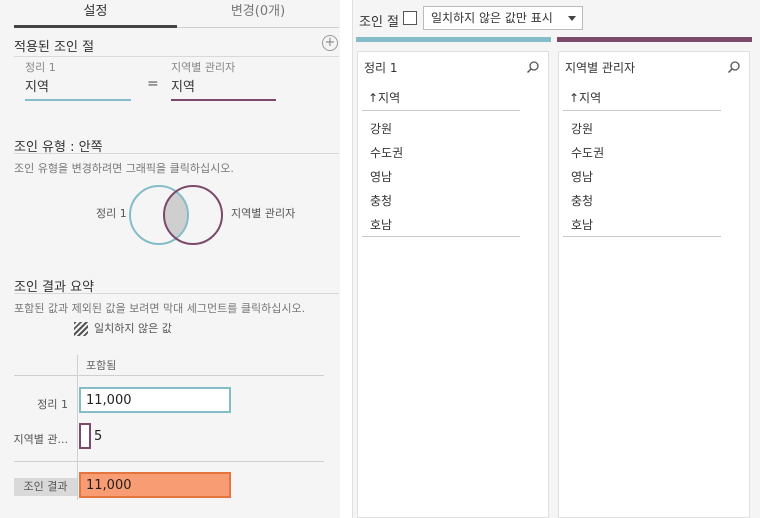  What do you see at coordinates (155, 400) in the screenshot?
I see `left-table-bar: 11,000` at bounding box center [155, 400].